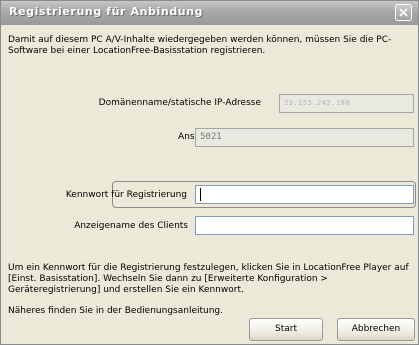 The image size is (419, 345). What do you see at coordinates (209, 13) in the screenshot?
I see `title-bar: Registrierung für Anbindung` at bounding box center [209, 13].